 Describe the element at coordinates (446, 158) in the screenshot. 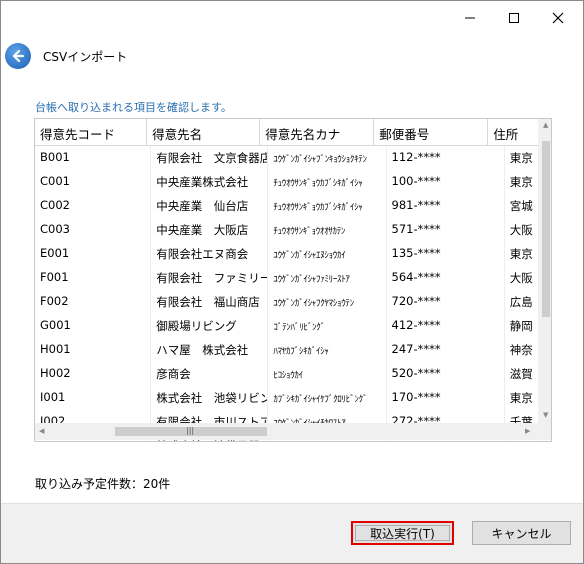

I see `postal-code-cell: 112-****` at that location.